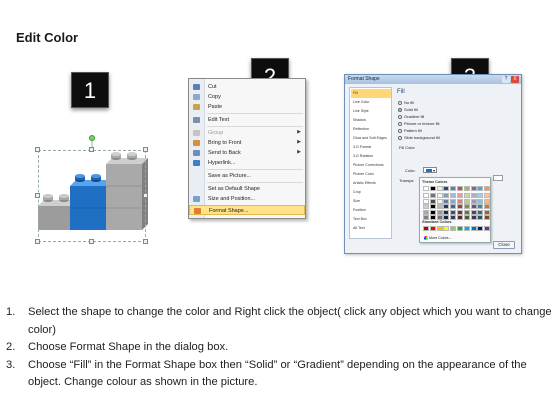 The height and width of the screenshot is (420, 560). I want to click on nav-item-alt-text: Alt Text, so click(371, 228).